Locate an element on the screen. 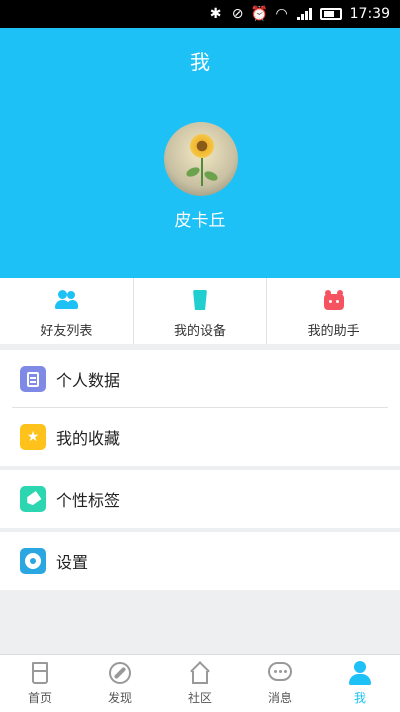 The height and width of the screenshot is (712, 400). house-icon is located at coordinates (200, 673).